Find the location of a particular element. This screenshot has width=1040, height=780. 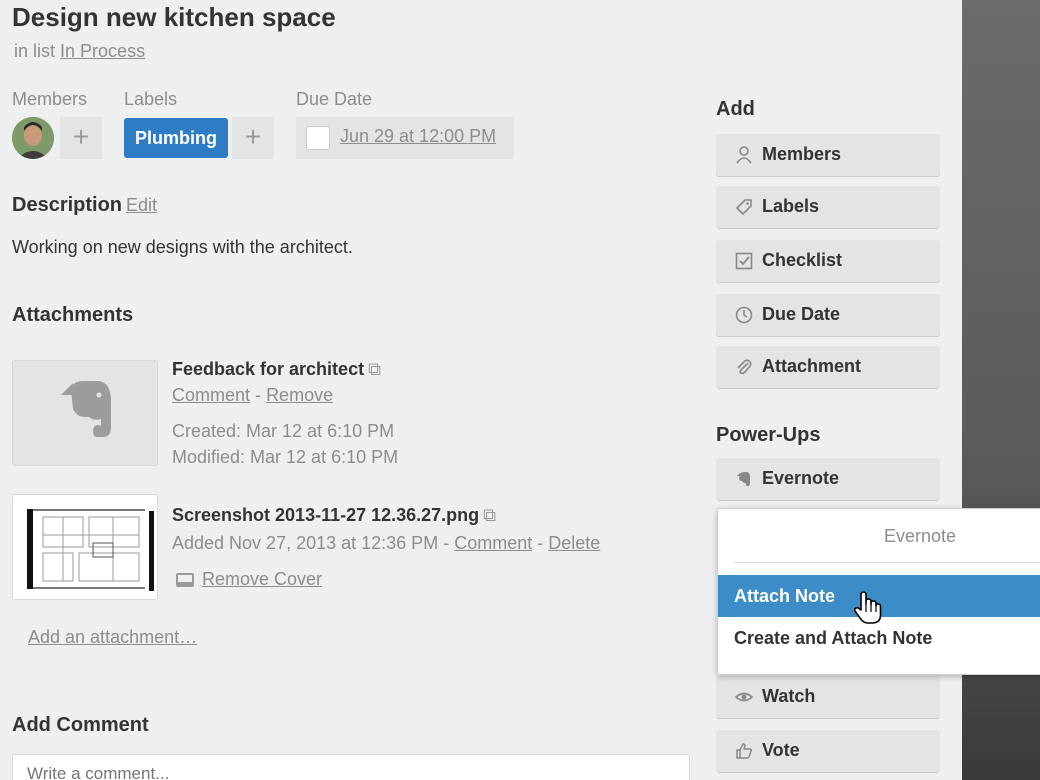

attachment-button-label: Attachment is located at coordinates (812, 366).